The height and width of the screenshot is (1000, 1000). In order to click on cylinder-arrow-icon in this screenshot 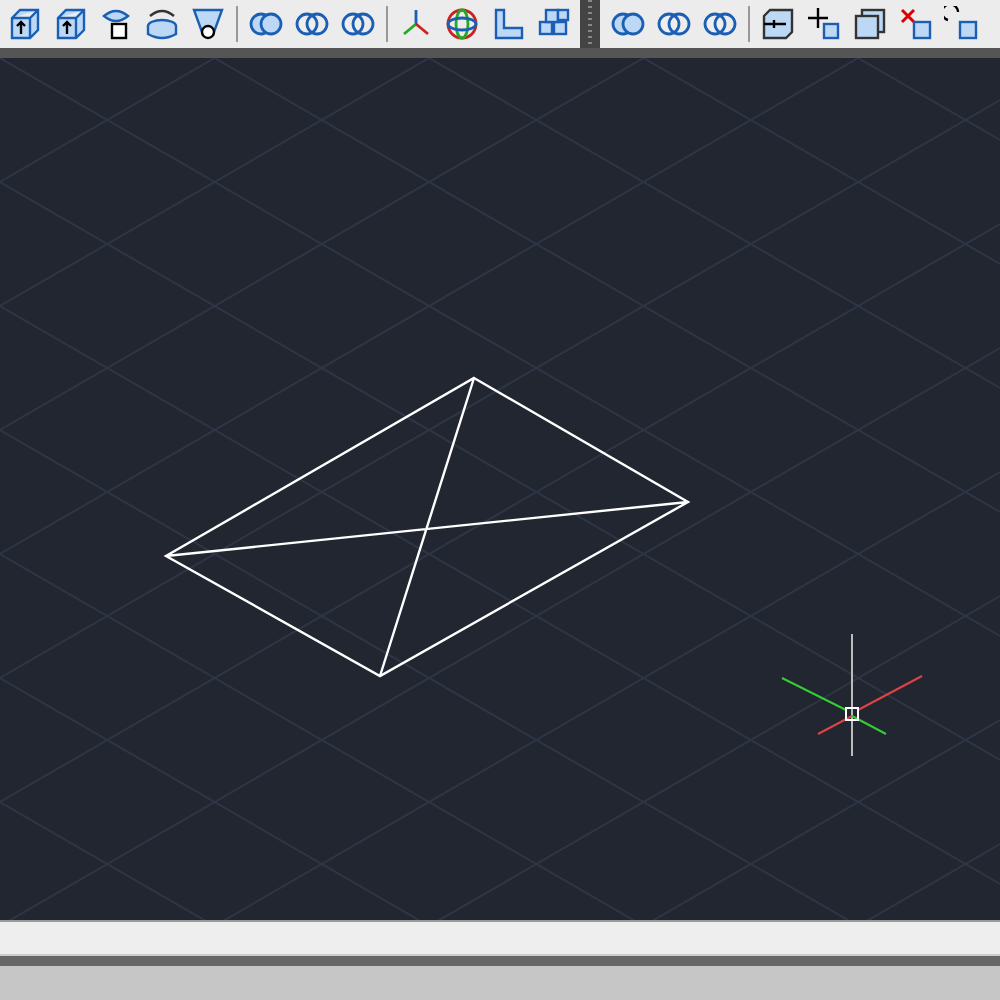, I will do `click(162, 24)`.